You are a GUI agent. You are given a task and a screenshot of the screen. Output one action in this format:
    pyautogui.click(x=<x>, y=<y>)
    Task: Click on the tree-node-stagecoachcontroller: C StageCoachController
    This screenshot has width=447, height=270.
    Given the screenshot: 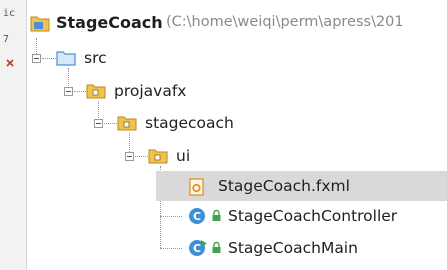 What is the action you would take?
    pyautogui.click(x=301, y=216)
    